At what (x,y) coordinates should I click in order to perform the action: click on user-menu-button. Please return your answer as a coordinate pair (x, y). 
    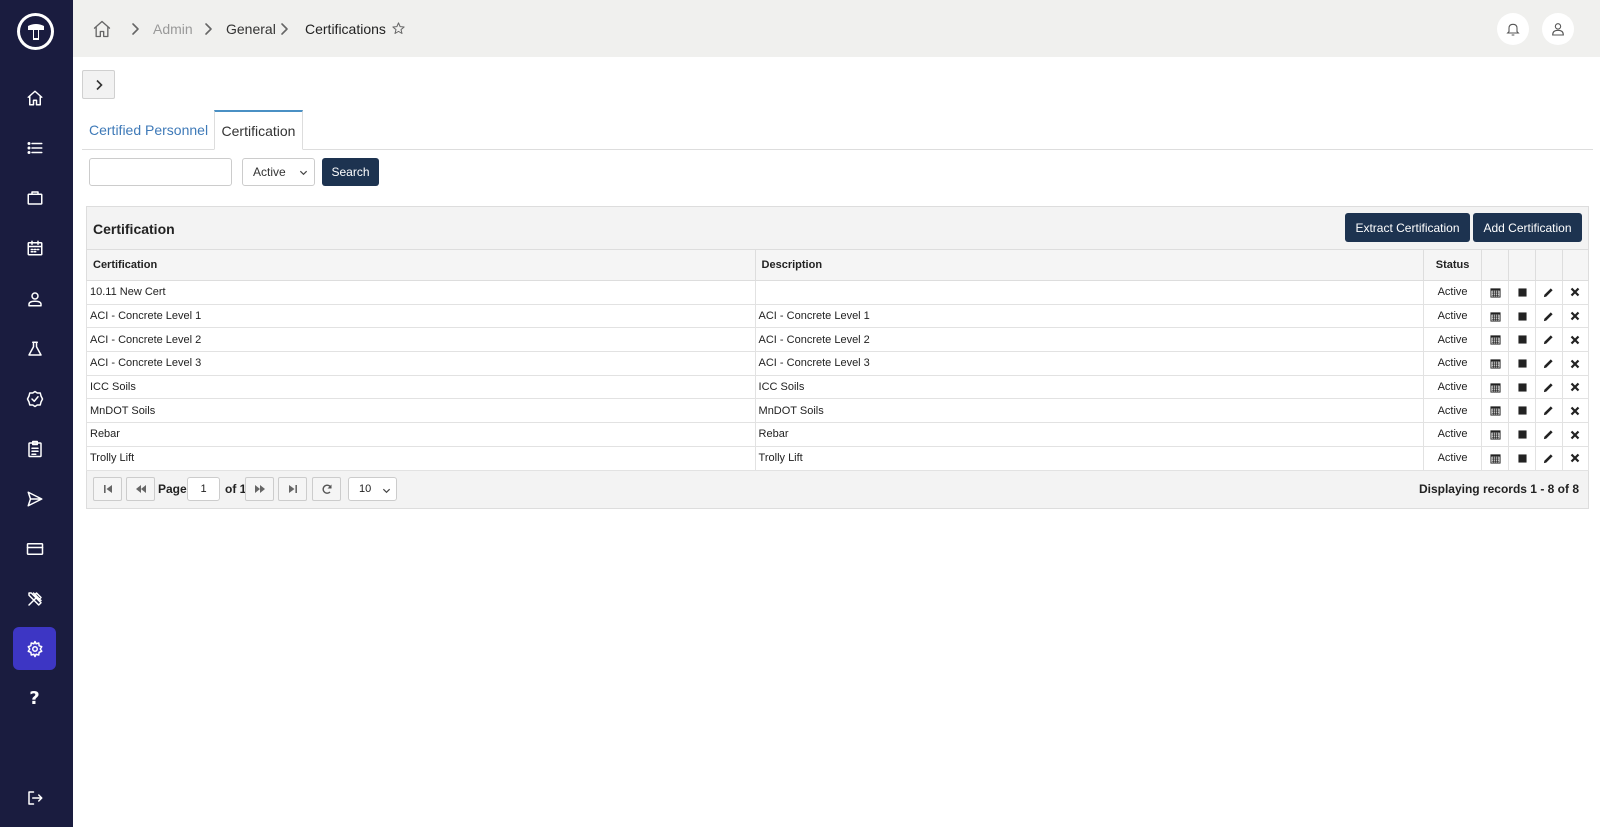
    Looking at the image, I should click on (1558, 29).